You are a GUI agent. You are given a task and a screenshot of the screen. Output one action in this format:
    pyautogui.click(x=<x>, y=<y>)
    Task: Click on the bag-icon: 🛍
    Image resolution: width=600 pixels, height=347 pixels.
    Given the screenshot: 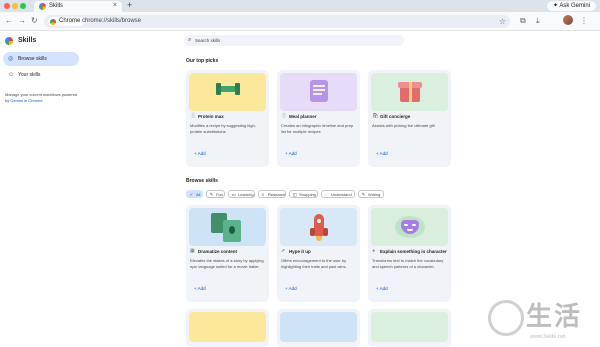 What is the action you would take?
    pyautogui.click(x=375, y=116)
    